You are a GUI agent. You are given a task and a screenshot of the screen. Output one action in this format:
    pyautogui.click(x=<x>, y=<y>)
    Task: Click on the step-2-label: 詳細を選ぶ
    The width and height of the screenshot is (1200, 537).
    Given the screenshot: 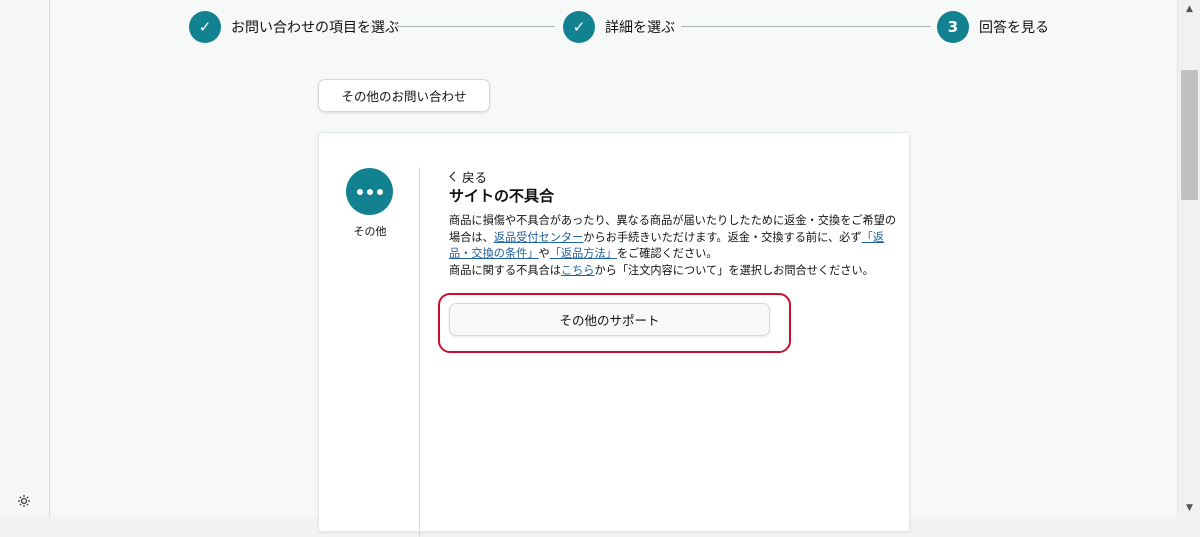 What is the action you would take?
    pyautogui.click(x=640, y=28)
    